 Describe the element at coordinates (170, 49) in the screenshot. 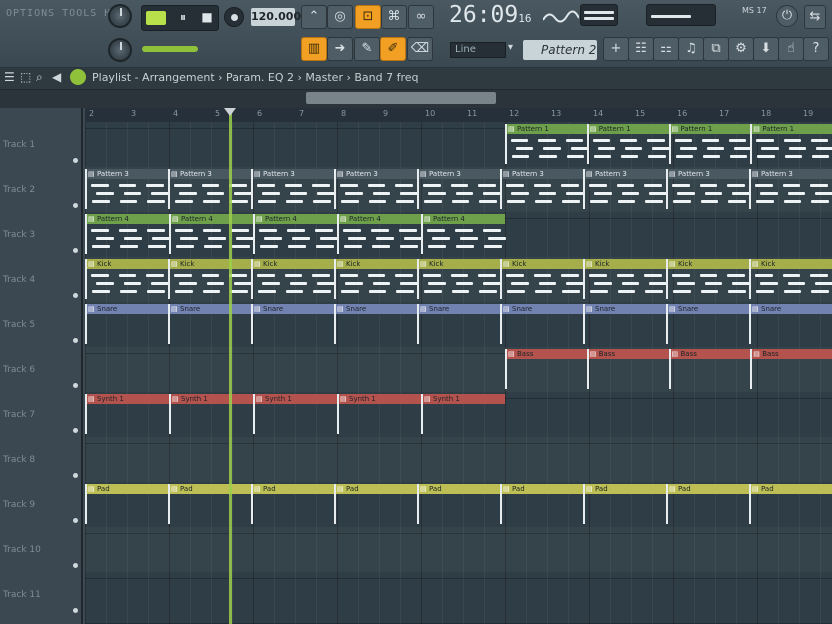

I see `master-volume-slider` at that location.